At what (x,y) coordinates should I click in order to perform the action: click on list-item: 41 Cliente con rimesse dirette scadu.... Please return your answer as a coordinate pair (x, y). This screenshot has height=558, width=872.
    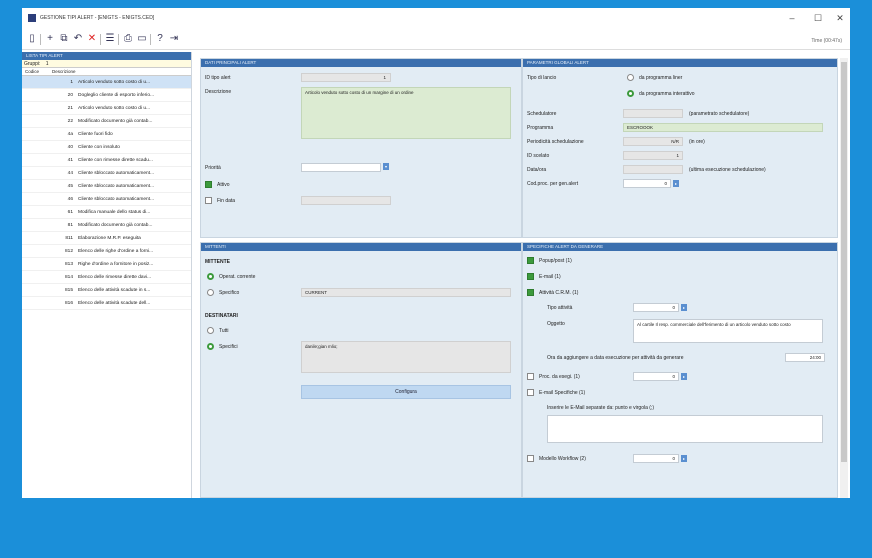
    Looking at the image, I should click on (106, 160).